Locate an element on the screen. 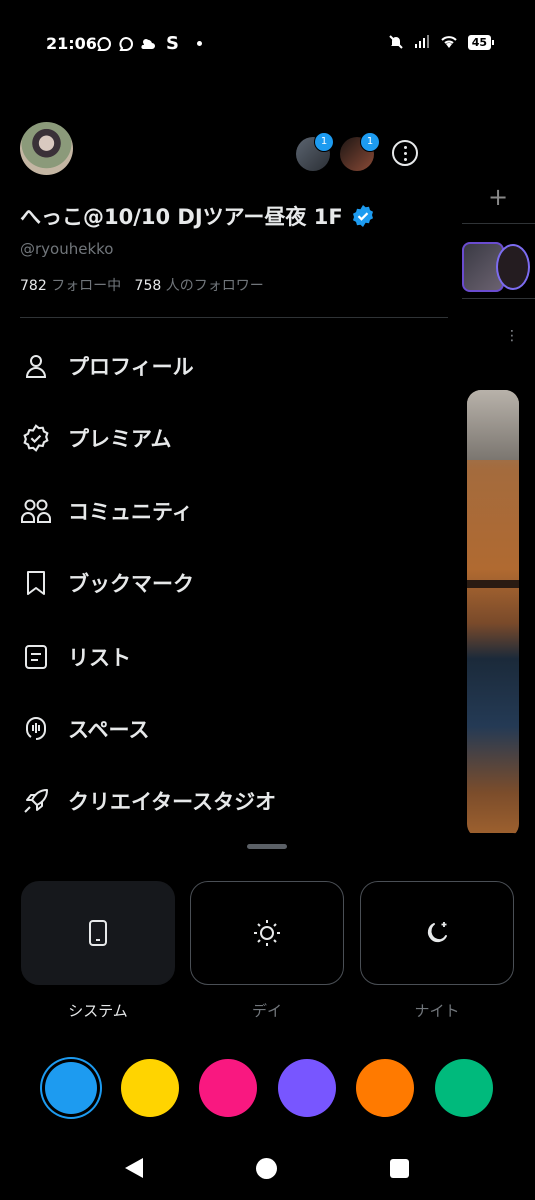 The image size is (535, 1200). menu-item-label: クリエイタースタジオ is located at coordinates (172, 802).